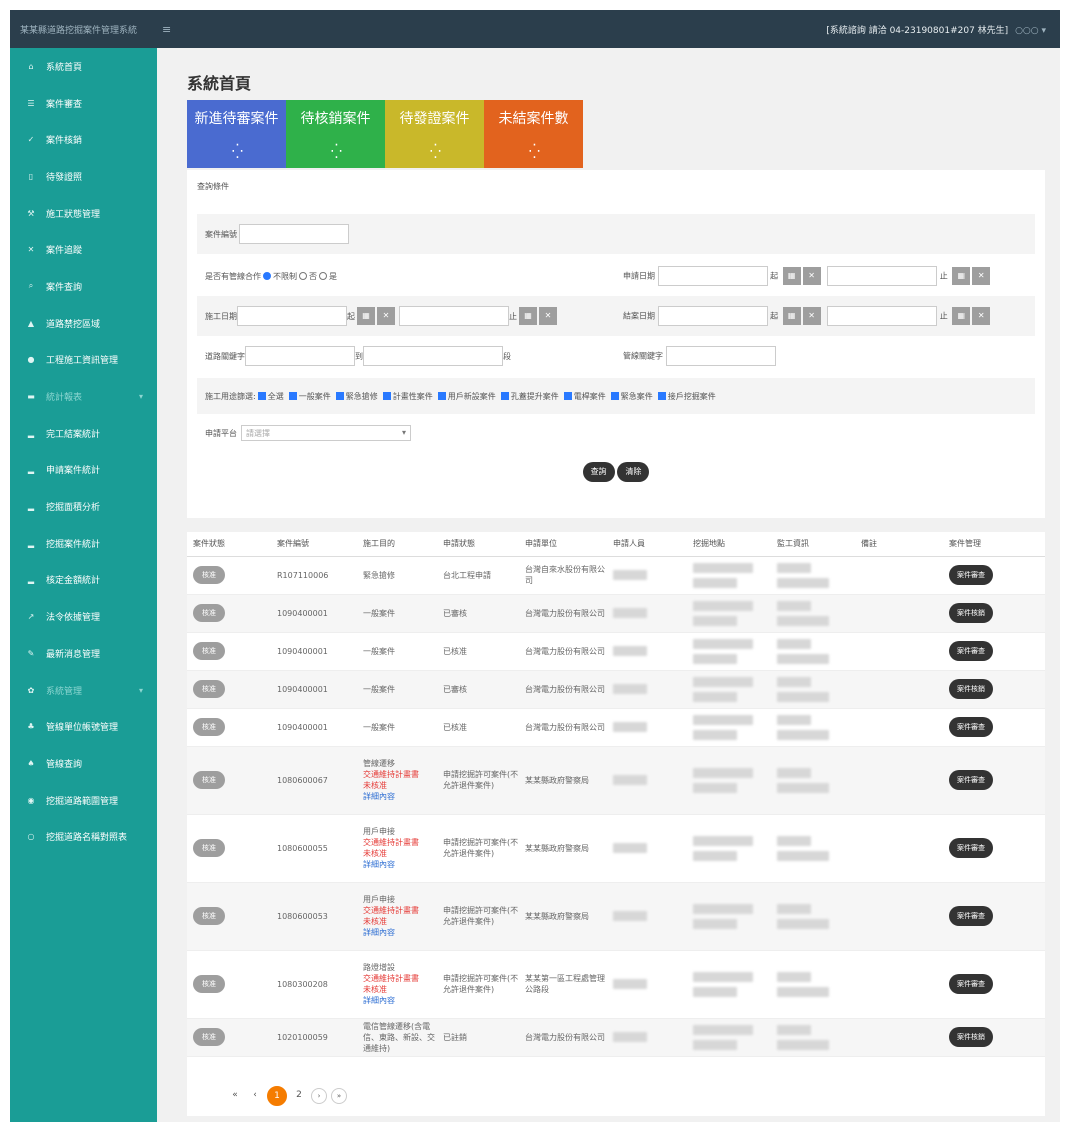 This screenshot has height=1122, width=1070. What do you see at coordinates (236, 134) in the screenshot?
I see `summary-tile-0: 新進待審案件 ⁛` at bounding box center [236, 134].